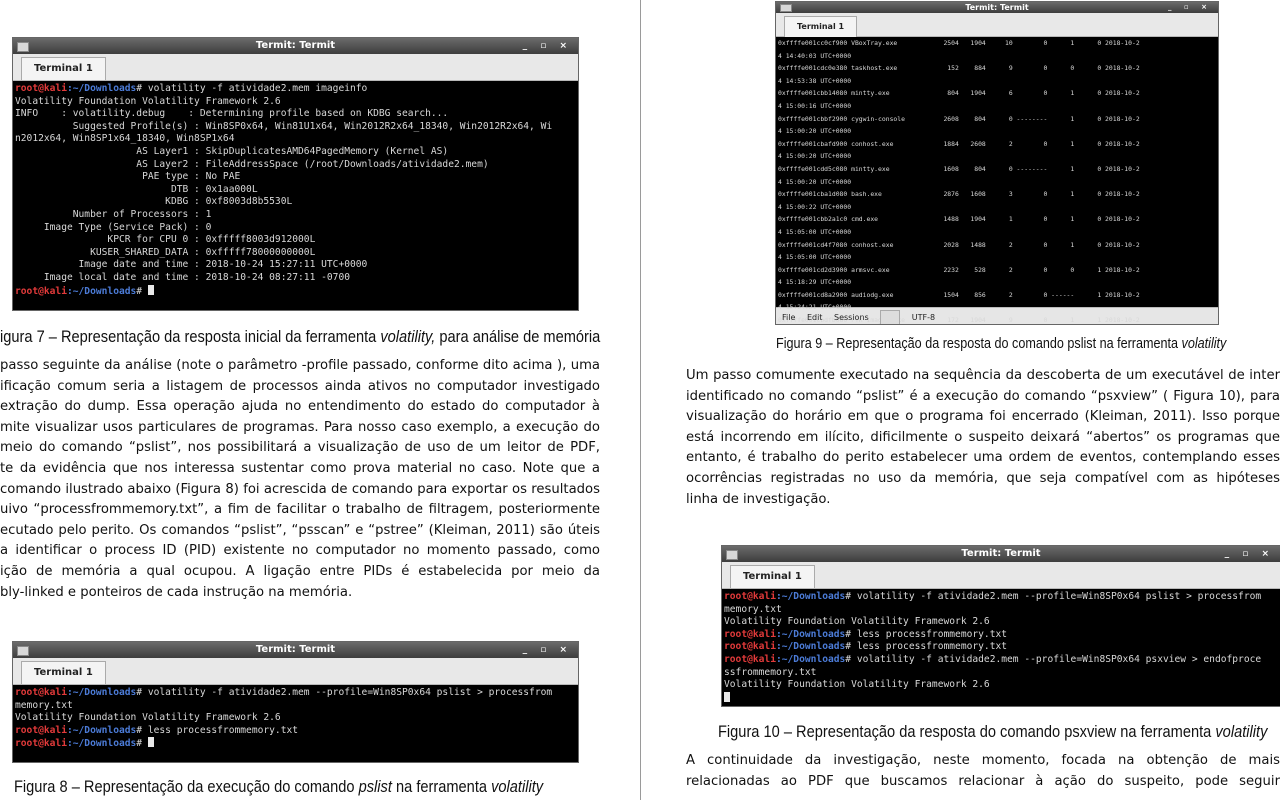 The height and width of the screenshot is (800, 1280). I want to click on terminal-text: 4 15:00:16 UTC+0000, so click(815, 105).